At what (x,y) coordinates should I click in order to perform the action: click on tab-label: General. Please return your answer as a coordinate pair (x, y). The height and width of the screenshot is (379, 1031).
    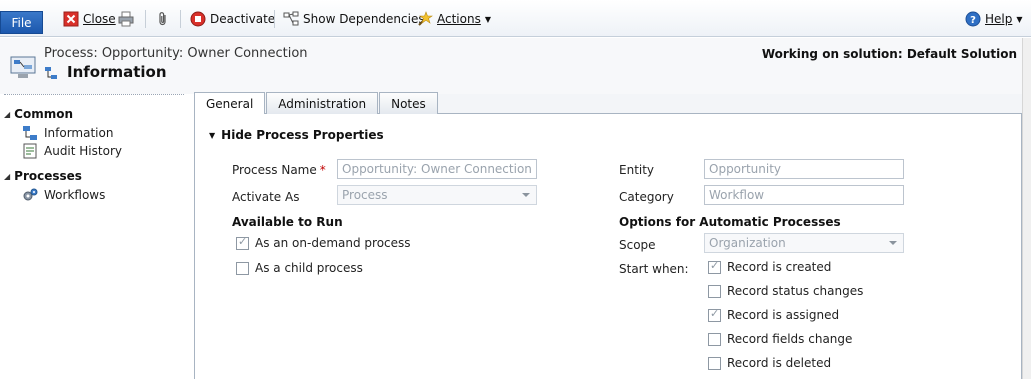
    Looking at the image, I should click on (230, 103).